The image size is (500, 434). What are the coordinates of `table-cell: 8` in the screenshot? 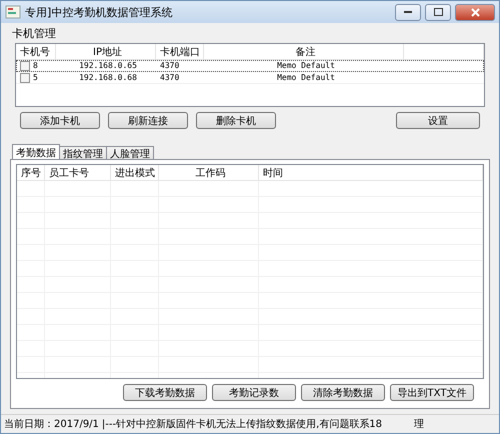 It's located at (35, 65).